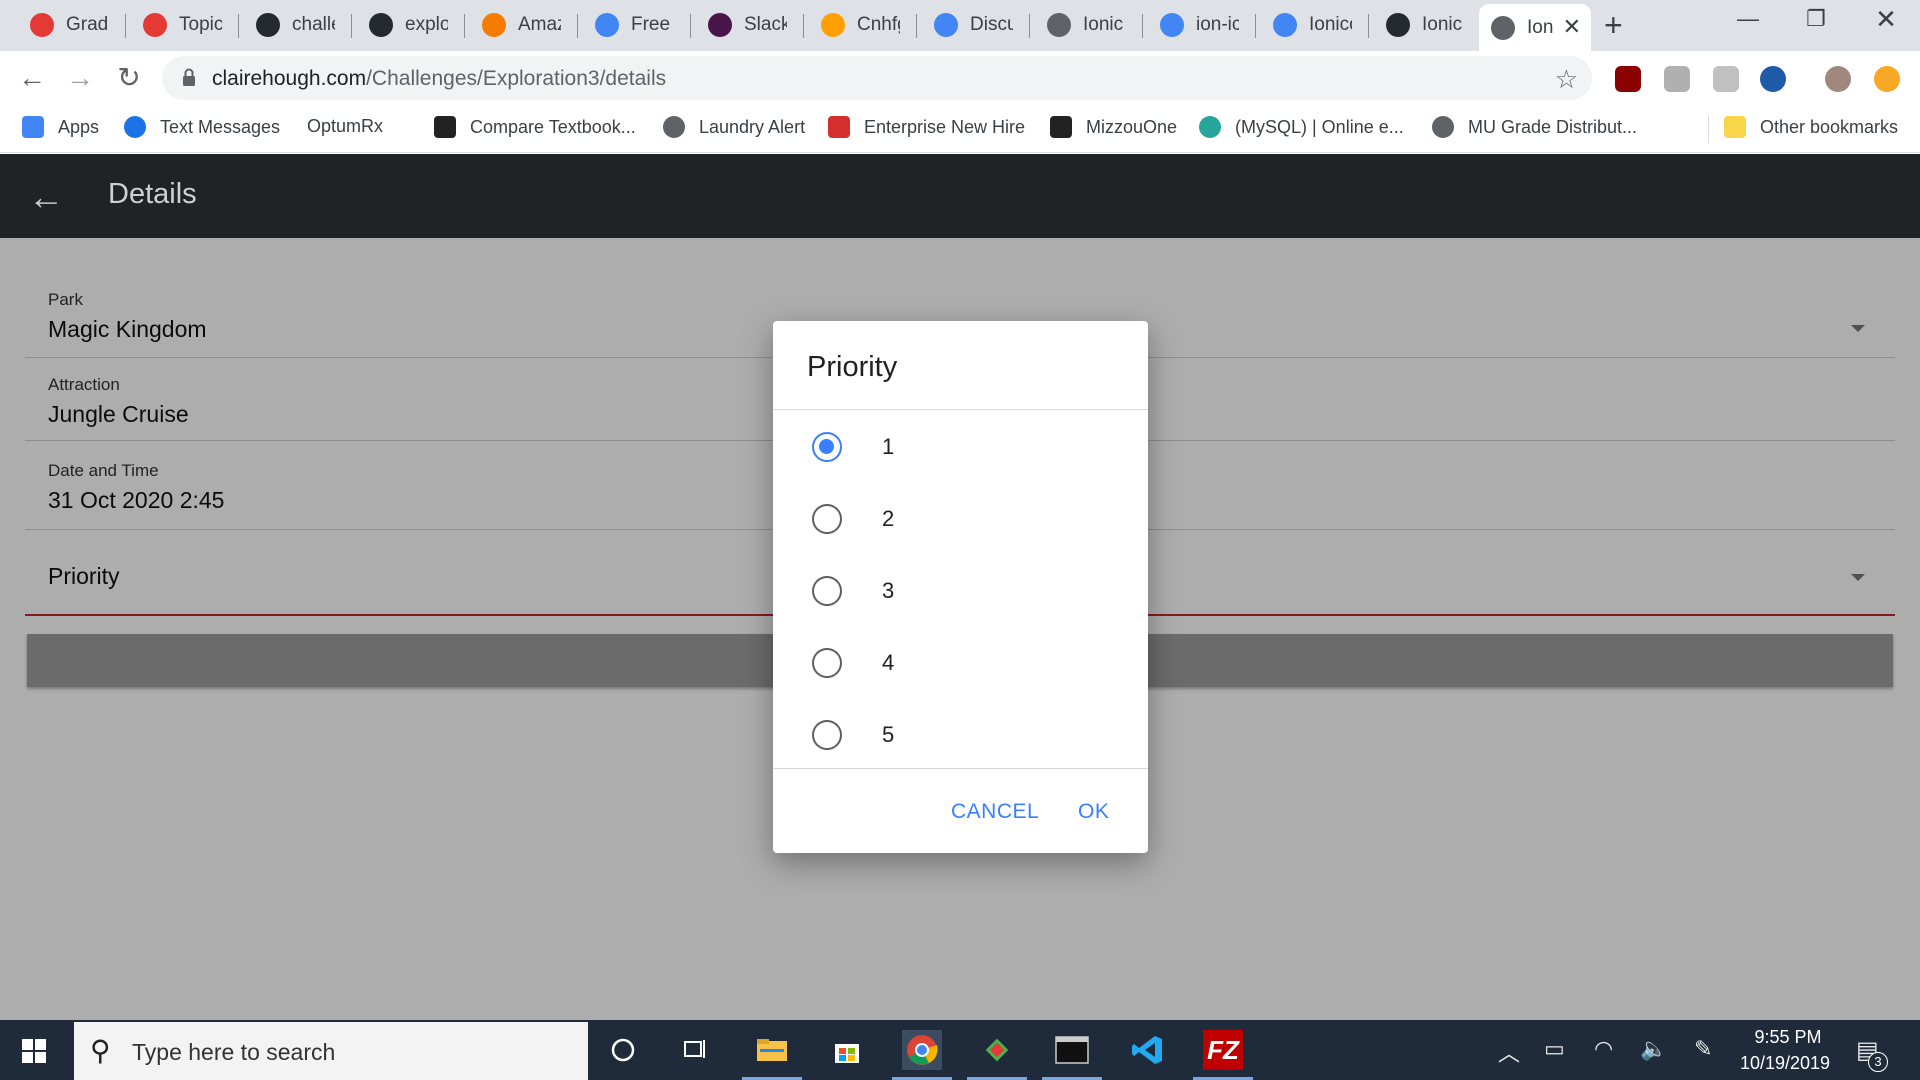  Describe the element at coordinates (1398, 25) in the screenshot. I see `github-icon` at that location.